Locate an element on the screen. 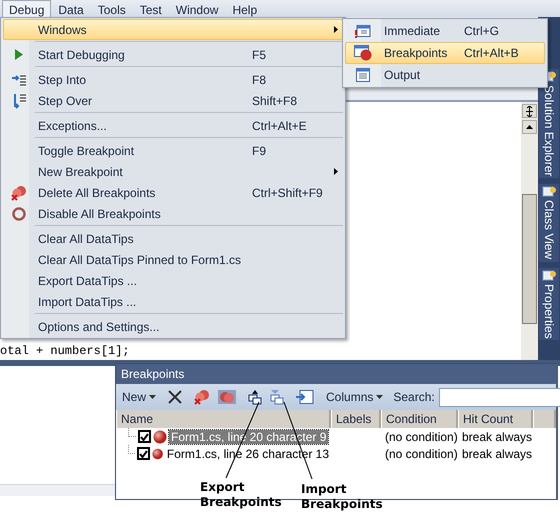 The image size is (560, 523). columns-button: Columns is located at coordinates (355, 397).